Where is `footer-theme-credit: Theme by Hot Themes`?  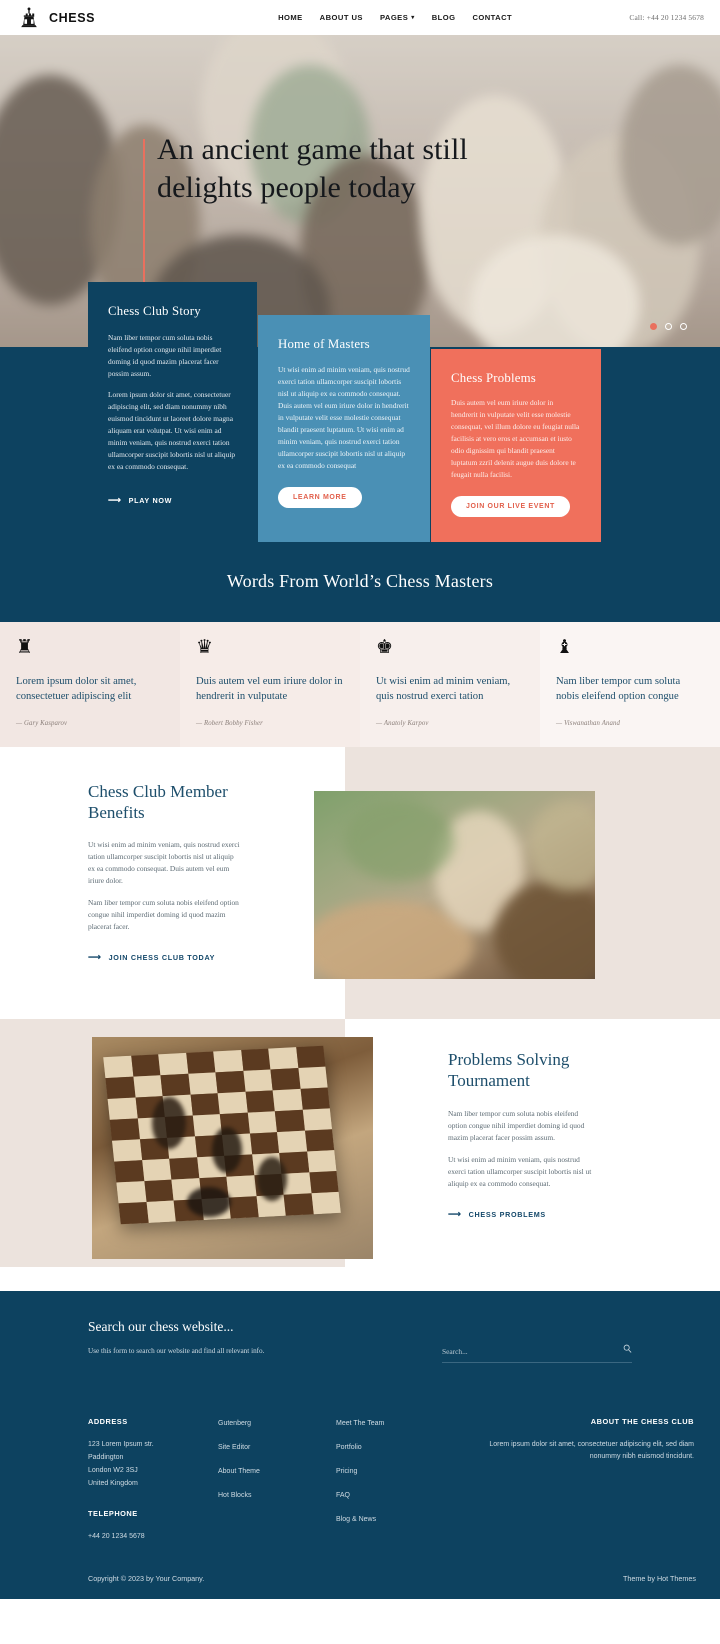 footer-theme-credit: Theme by Hot Themes is located at coordinates (659, 1578).